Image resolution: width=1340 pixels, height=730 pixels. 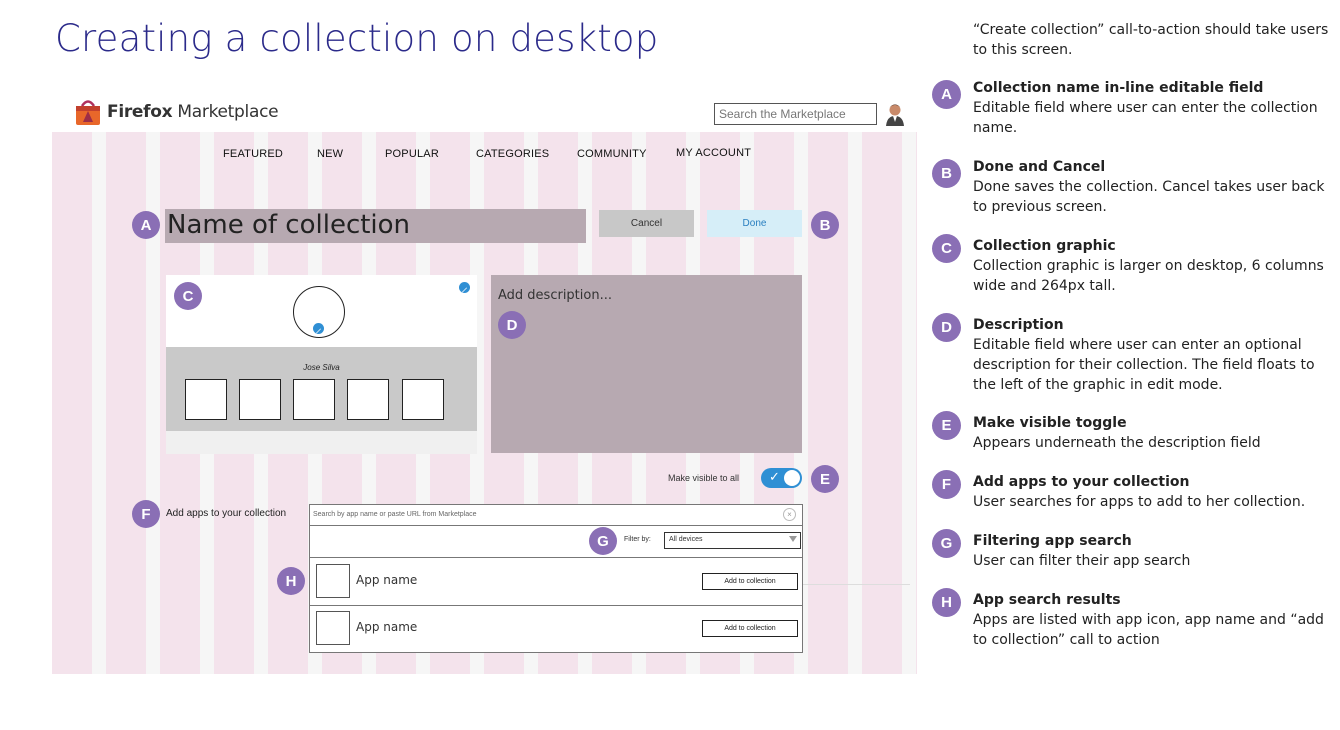 What do you see at coordinates (793, 539) in the screenshot?
I see `chevron-down-icon` at bounding box center [793, 539].